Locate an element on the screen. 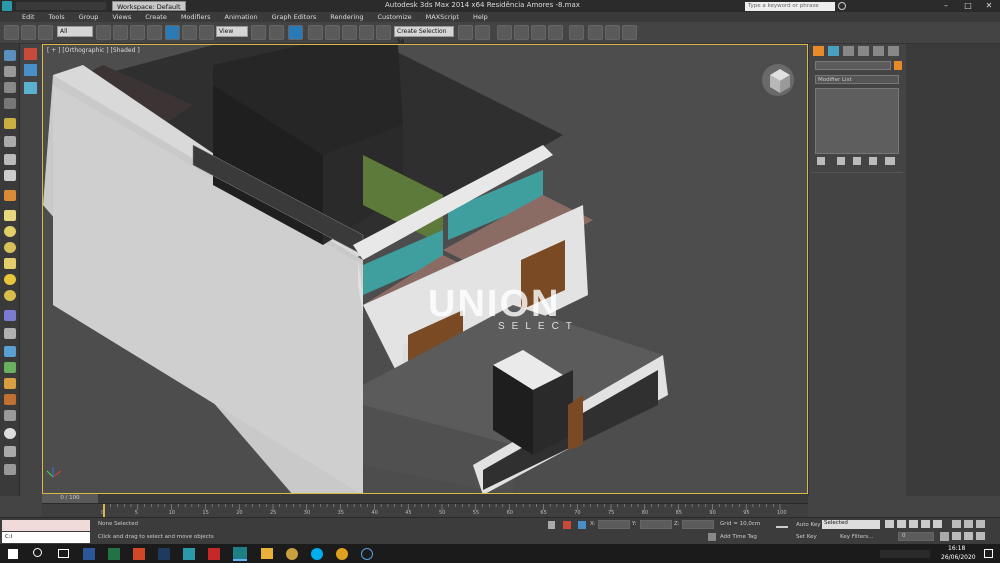  teapot-icon is located at coordinates (10, 159).